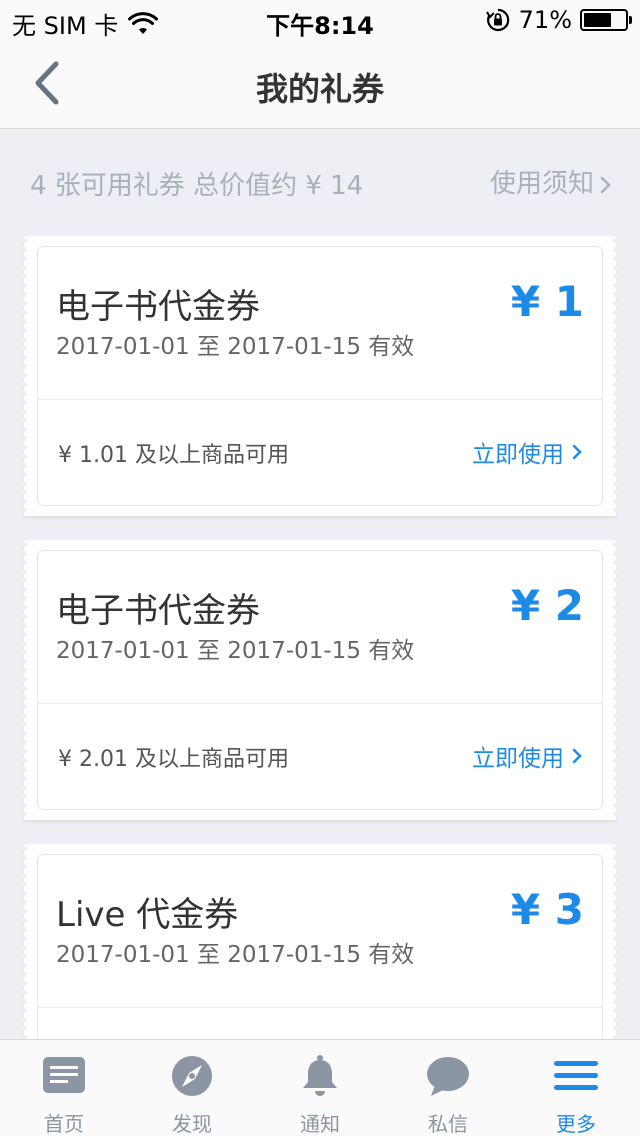 This screenshot has width=640, height=1136. Describe the element at coordinates (576, 1124) in the screenshot. I see `tab-label: 更多` at that location.